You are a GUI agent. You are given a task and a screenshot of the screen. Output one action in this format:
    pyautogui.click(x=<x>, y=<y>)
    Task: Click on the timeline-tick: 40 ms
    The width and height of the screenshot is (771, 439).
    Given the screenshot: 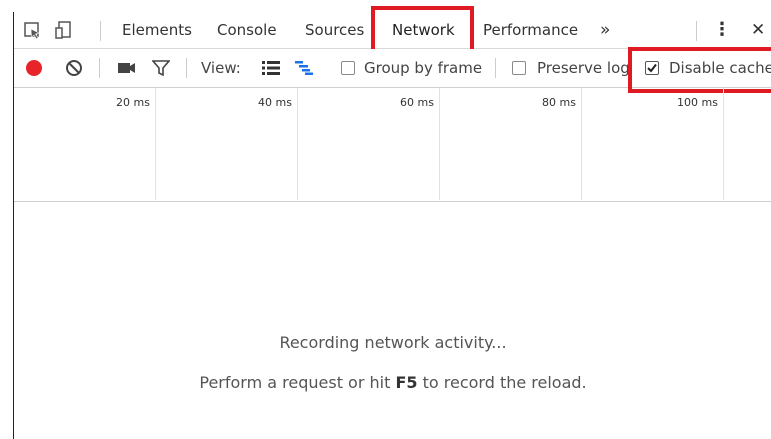 What is the action you would take?
    pyautogui.click(x=275, y=102)
    